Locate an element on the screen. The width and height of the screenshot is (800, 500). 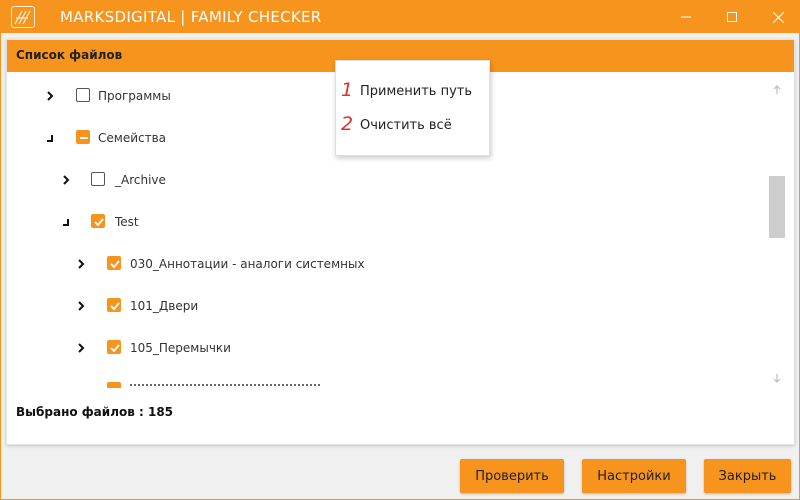
arrow-down-icon is located at coordinates (777, 378).